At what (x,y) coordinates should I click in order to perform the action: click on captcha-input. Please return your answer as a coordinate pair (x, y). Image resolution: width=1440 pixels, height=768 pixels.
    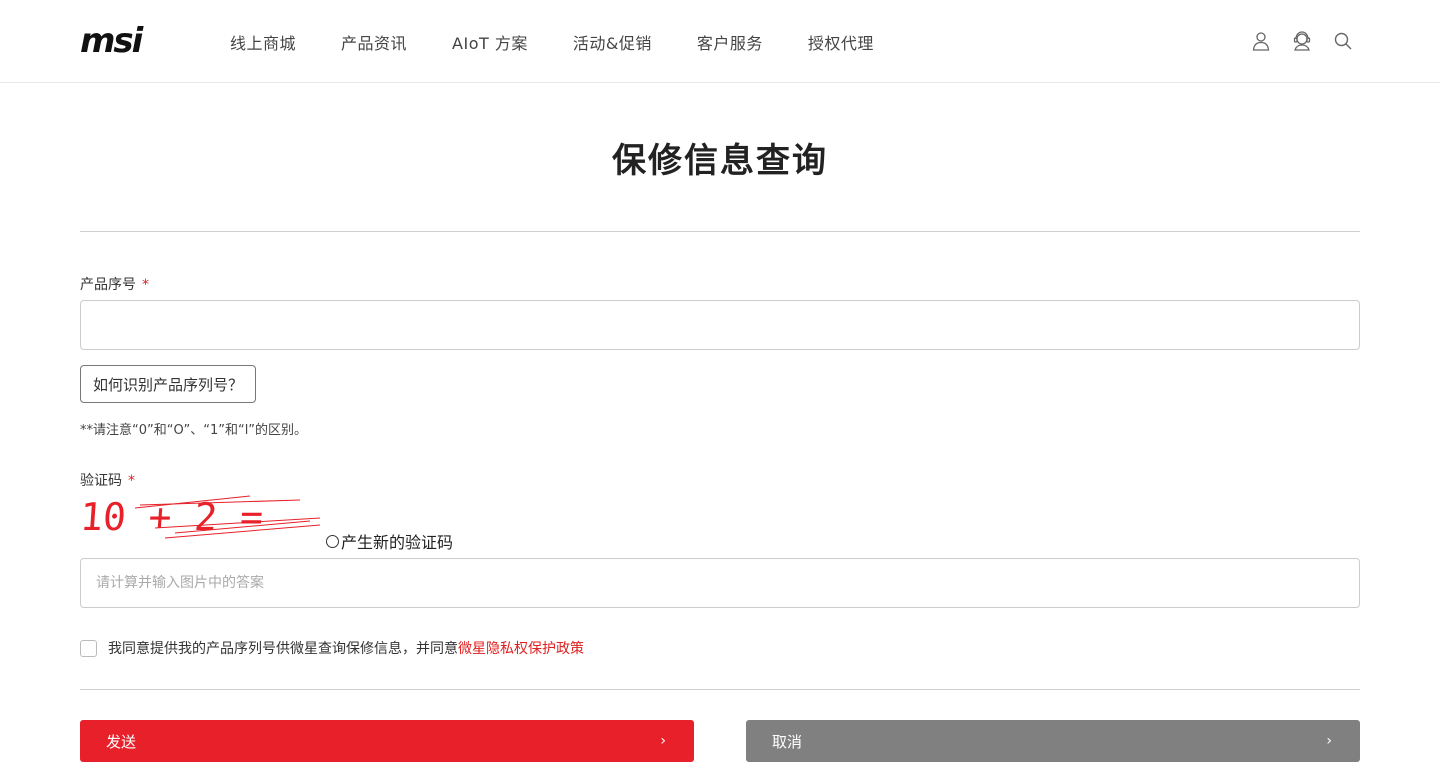
    Looking at the image, I should click on (720, 583).